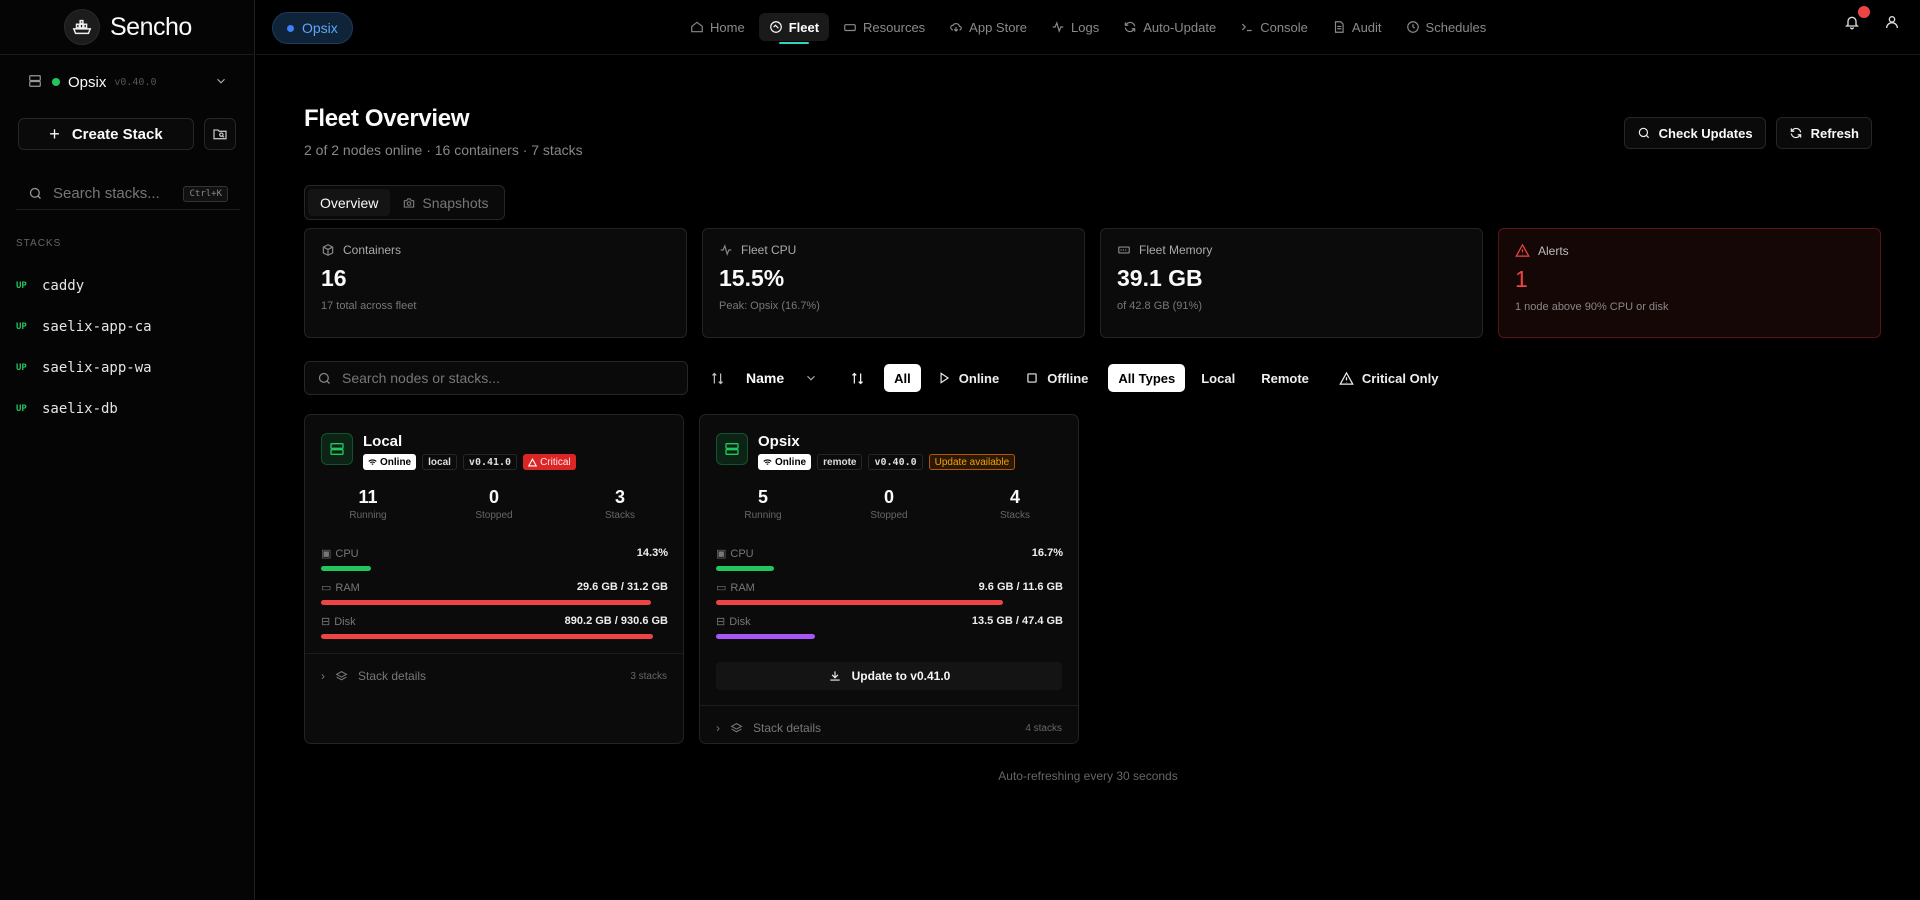 The image size is (1920, 900). What do you see at coordinates (84, 326) in the screenshot?
I see `stack-item: UP saelix-app-ca` at bounding box center [84, 326].